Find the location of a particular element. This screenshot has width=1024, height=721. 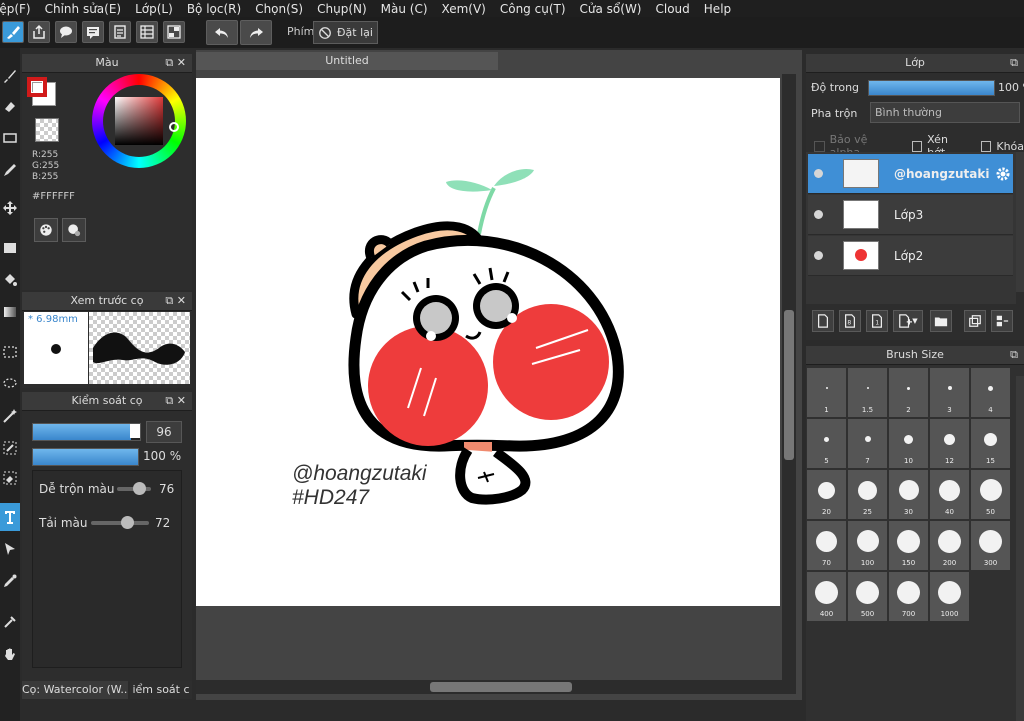

new-halftone-layer-button: 8 is located at coordinates (850, 321).